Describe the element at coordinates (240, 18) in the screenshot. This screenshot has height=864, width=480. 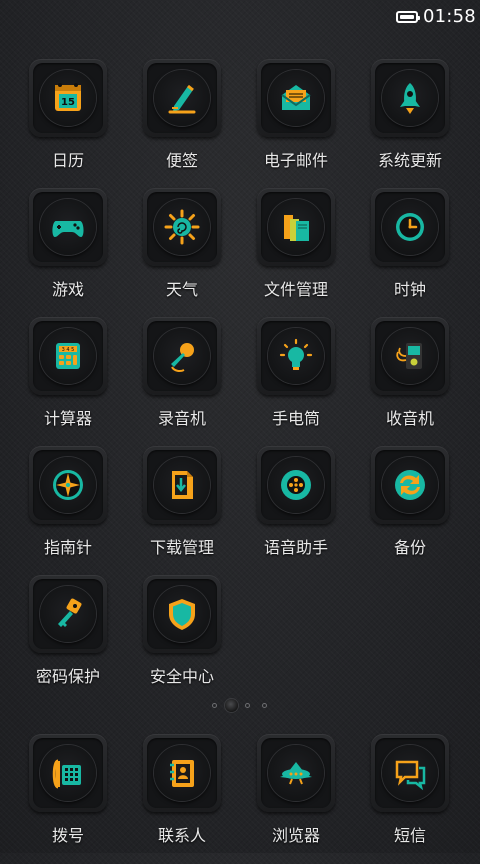
I see `status-bar: 01:58` at that location.